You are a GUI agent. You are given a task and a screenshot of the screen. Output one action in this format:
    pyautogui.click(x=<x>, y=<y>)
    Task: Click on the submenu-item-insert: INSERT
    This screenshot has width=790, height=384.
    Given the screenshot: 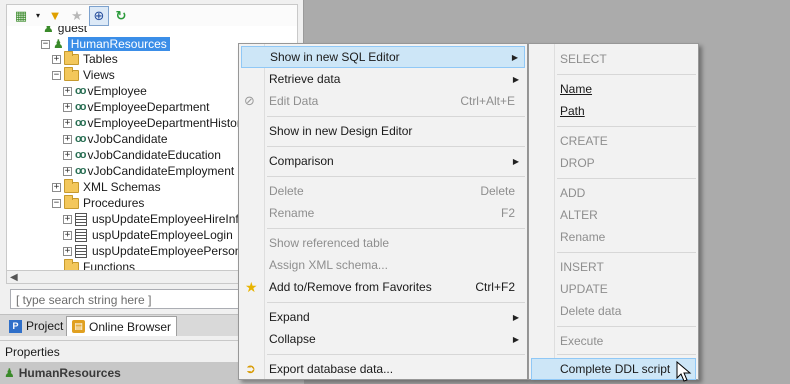 What is the action you would take?
    pyautogui.click(x=613, y=267)
    